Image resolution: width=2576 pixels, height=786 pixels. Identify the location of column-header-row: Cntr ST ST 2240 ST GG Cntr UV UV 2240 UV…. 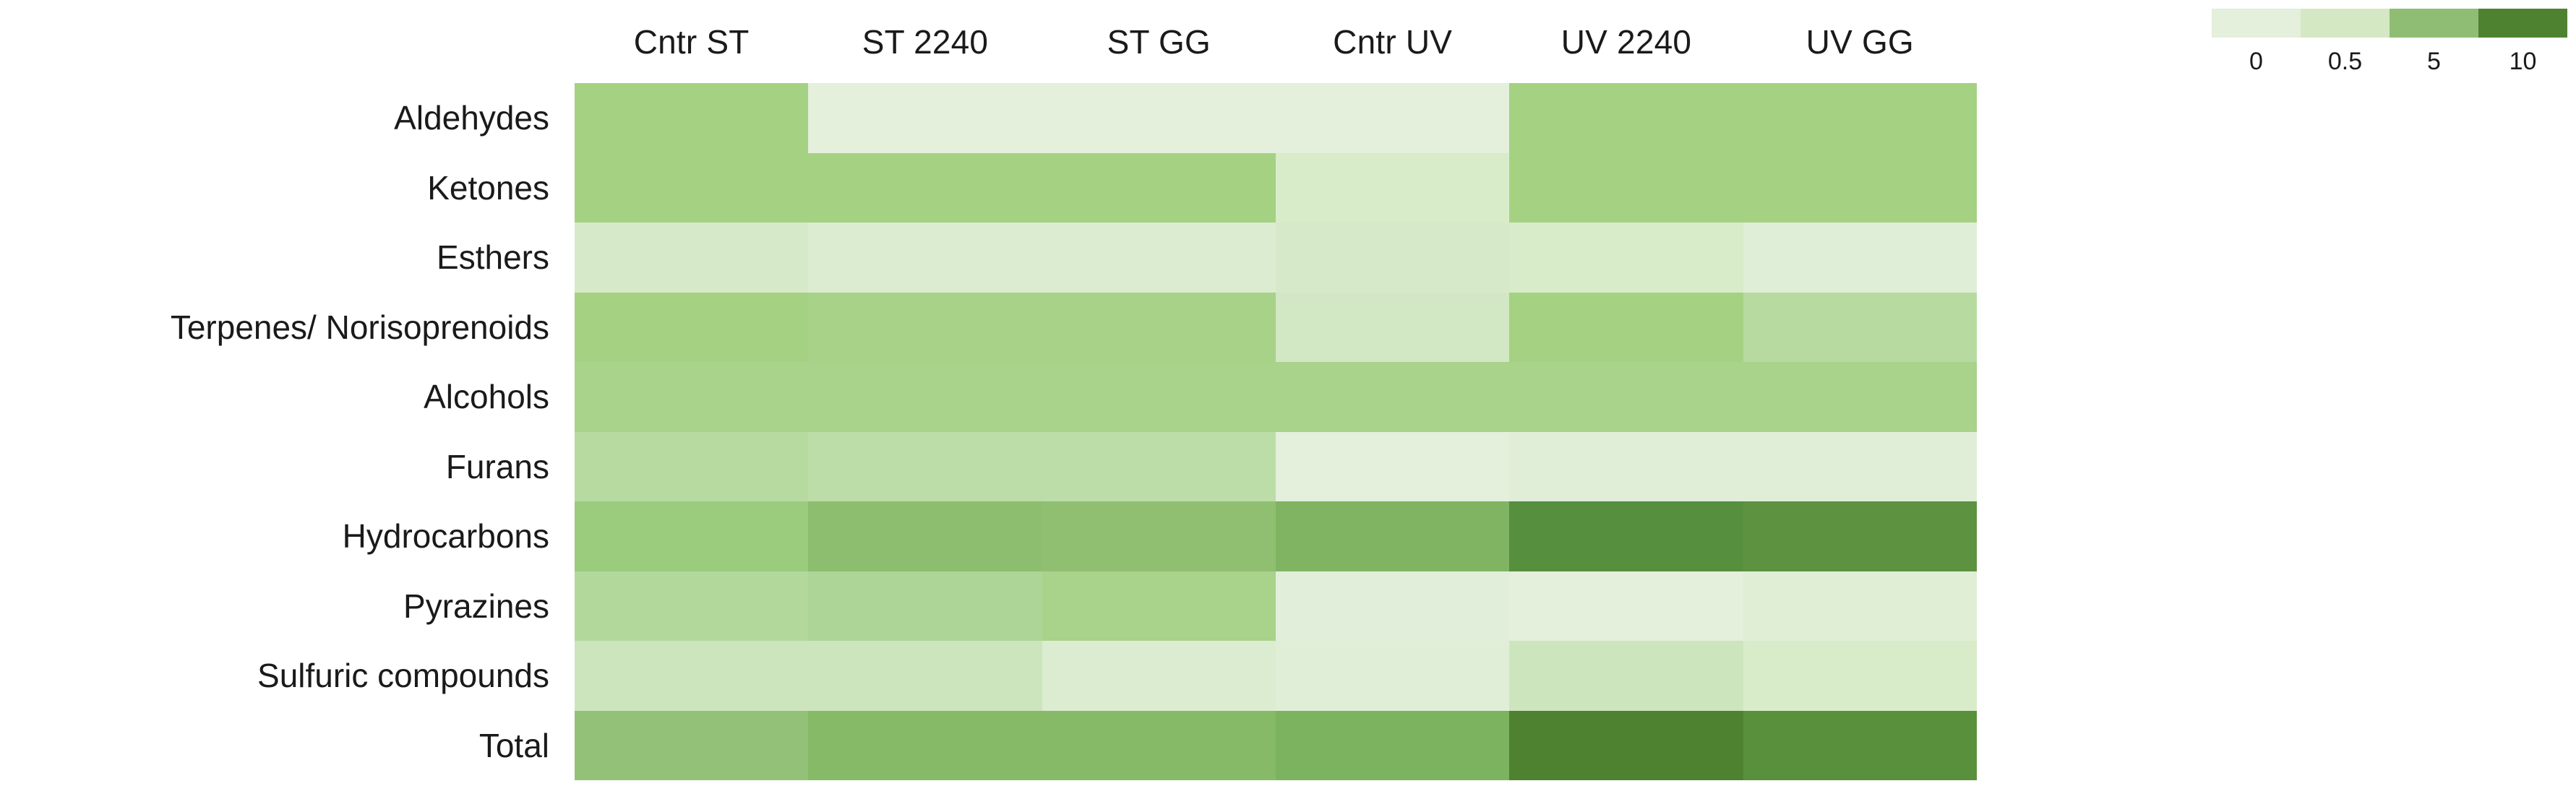
(1276, 42).